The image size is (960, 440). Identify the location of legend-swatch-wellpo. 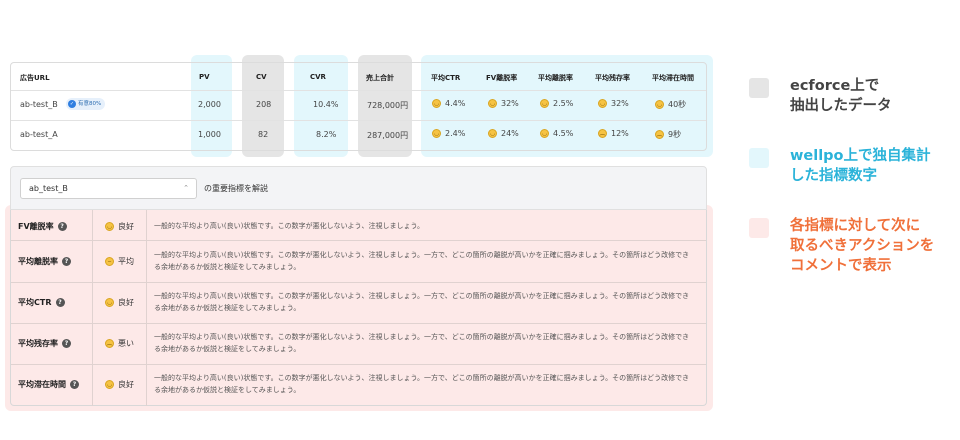
(759, 158).